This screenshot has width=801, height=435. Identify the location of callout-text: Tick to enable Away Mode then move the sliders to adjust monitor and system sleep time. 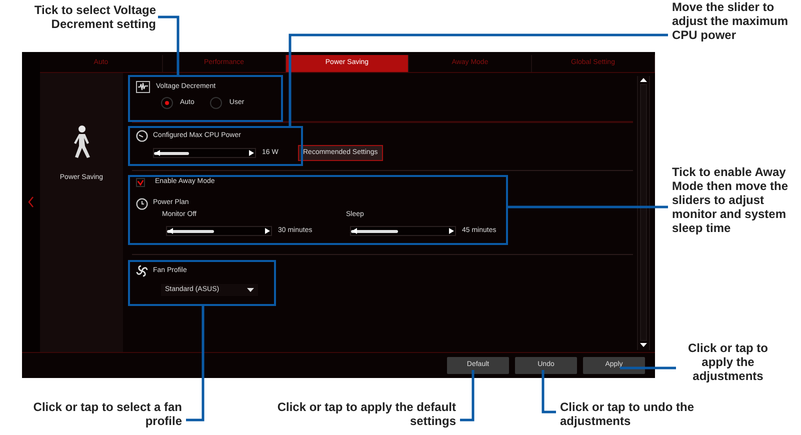
(731, 200).